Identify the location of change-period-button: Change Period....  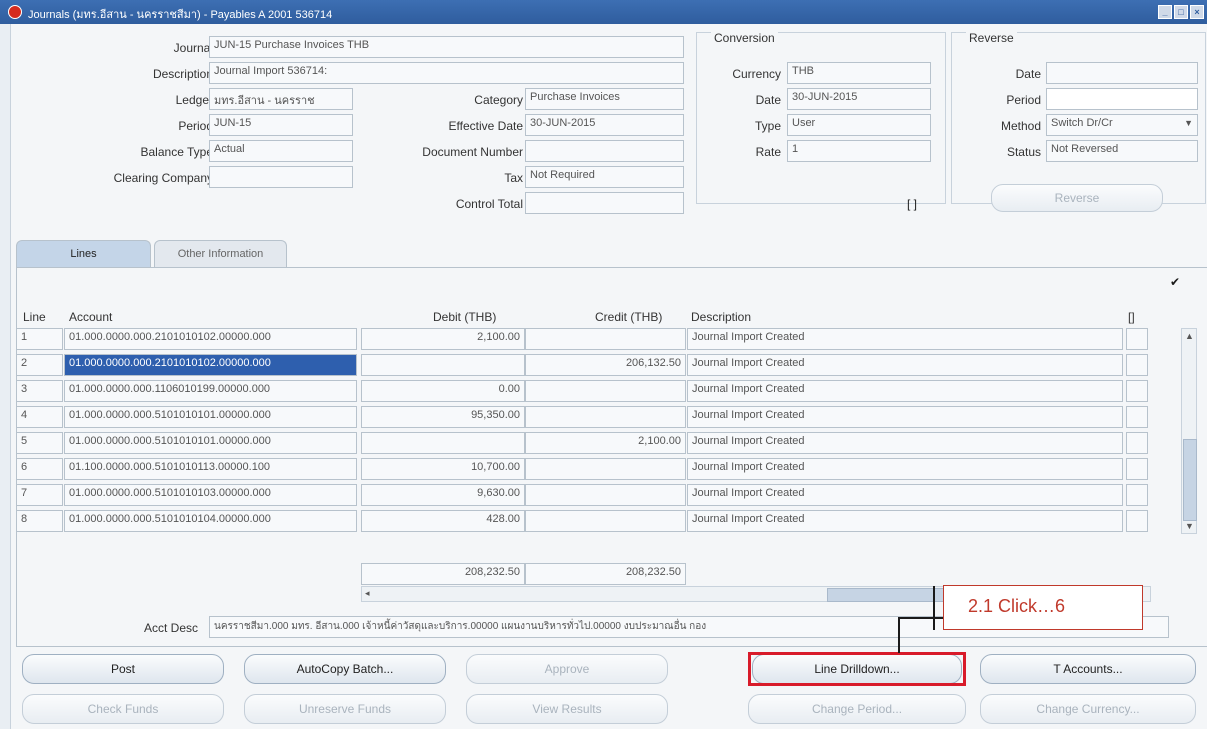
(857, 709).